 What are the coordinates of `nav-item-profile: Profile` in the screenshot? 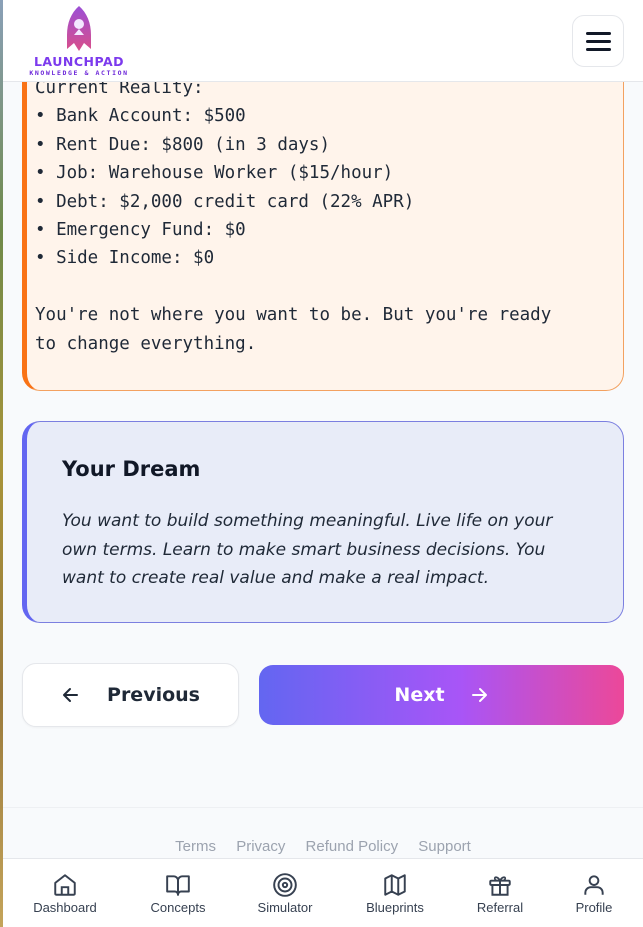 It's located at (591, 893).